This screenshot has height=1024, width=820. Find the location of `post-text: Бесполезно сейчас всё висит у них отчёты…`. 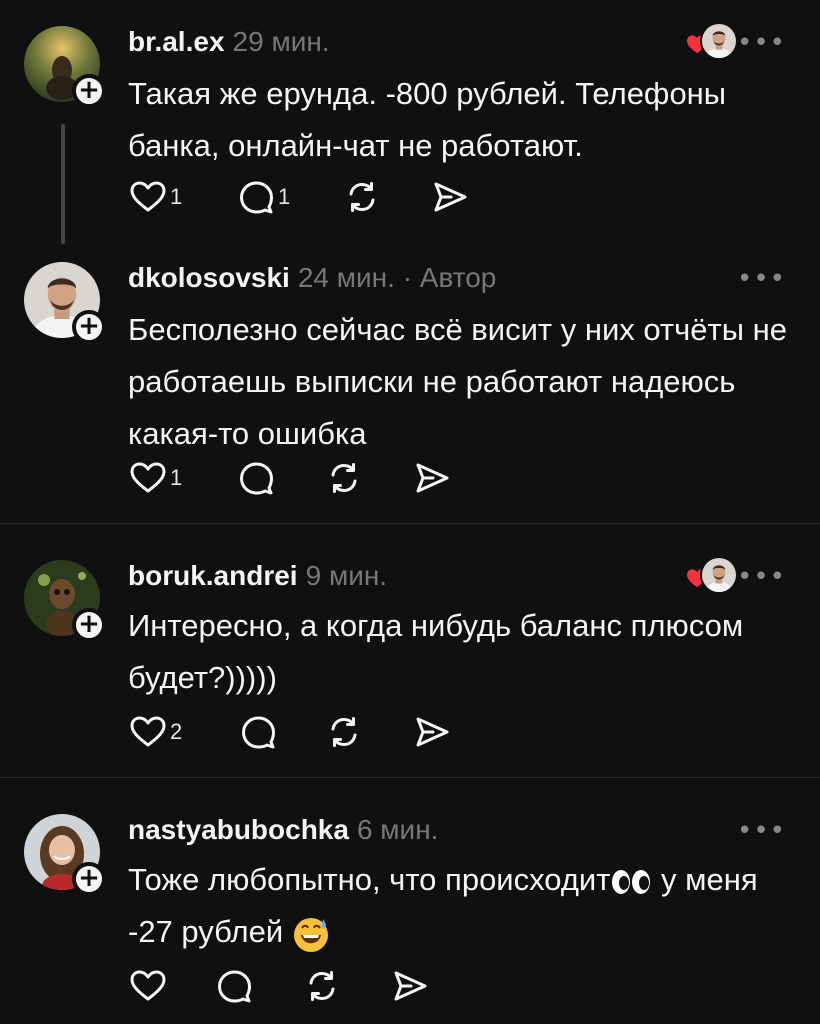

post-text: Бесполезно сейчас всё висит у них отчёты… is located at coordinates (457, 381).